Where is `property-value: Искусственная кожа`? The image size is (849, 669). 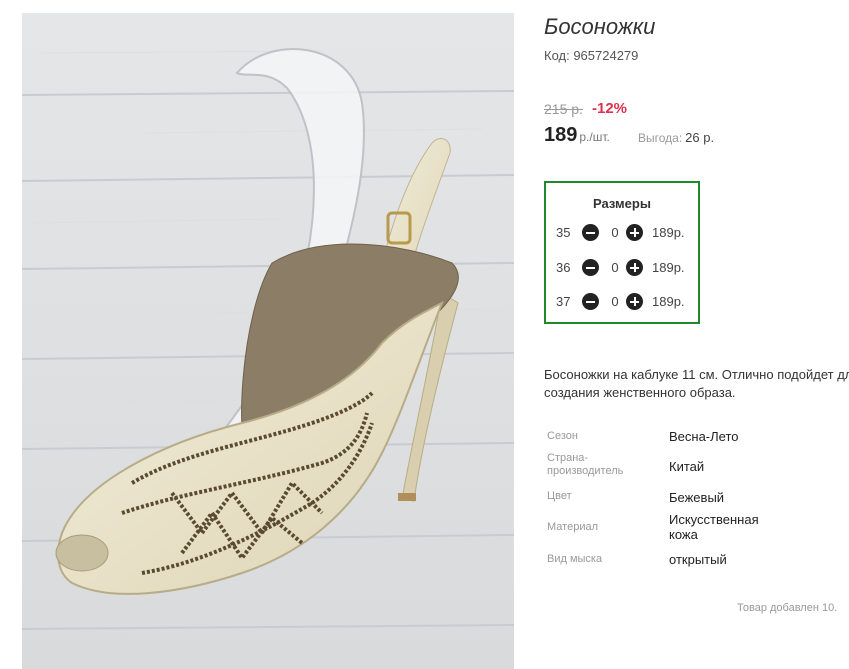
property-value: Искусственная кожа is located at coordinates (714, 527).